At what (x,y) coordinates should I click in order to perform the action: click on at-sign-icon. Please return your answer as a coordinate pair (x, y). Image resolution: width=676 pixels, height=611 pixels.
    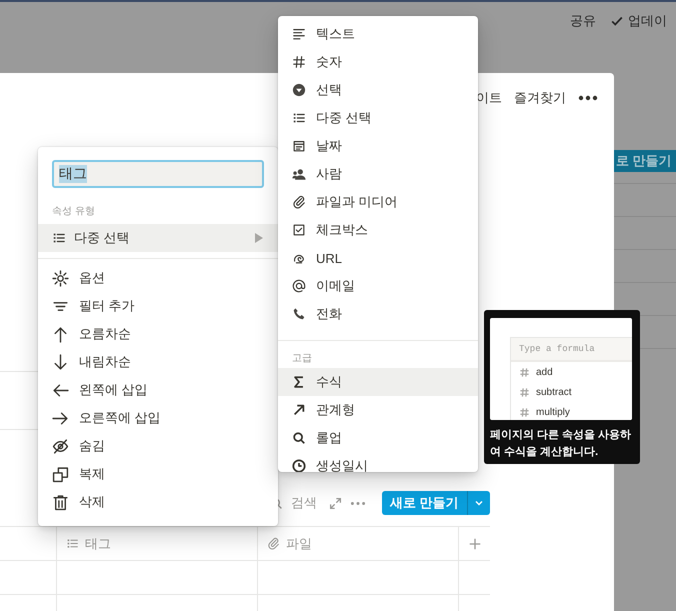
    Looking at the image, I should click on (299, 286).